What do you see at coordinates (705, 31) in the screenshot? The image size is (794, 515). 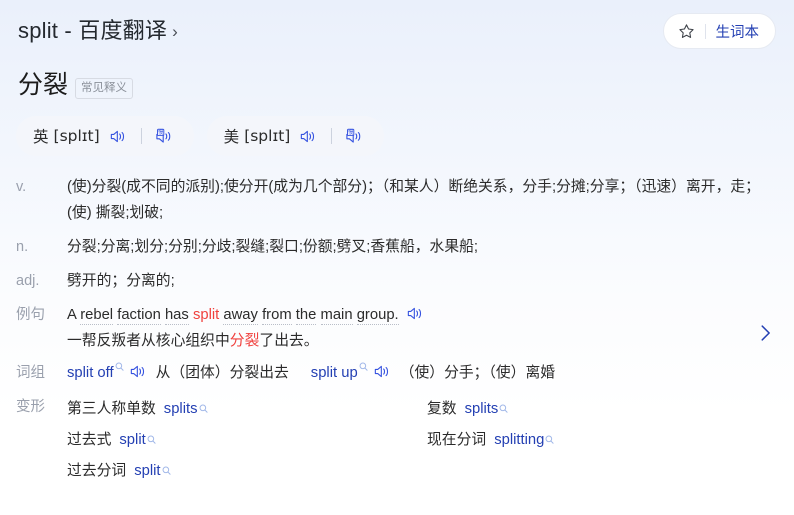 I see `vocab-button-divider` at bounding box center [705, 31].